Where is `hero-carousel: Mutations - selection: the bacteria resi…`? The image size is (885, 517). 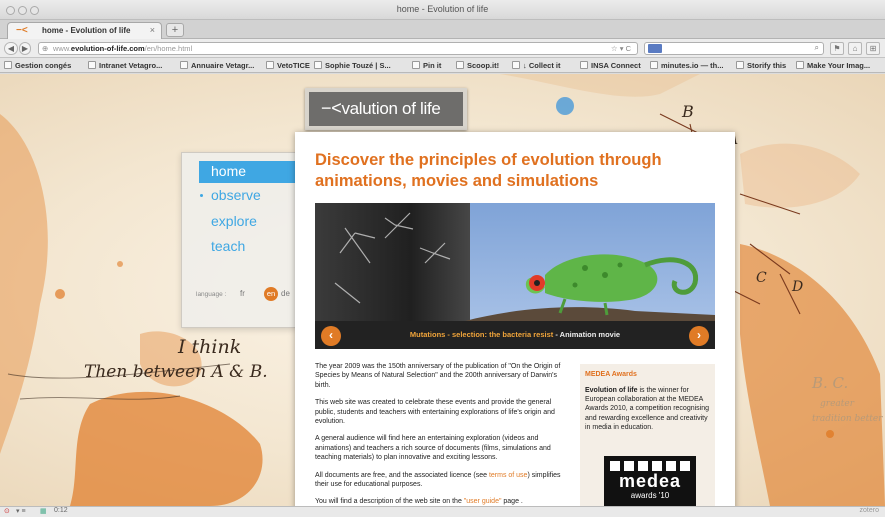 hero-carousel: Mutations - selection: the bacteria resi… is located at coordinates (515, 276).